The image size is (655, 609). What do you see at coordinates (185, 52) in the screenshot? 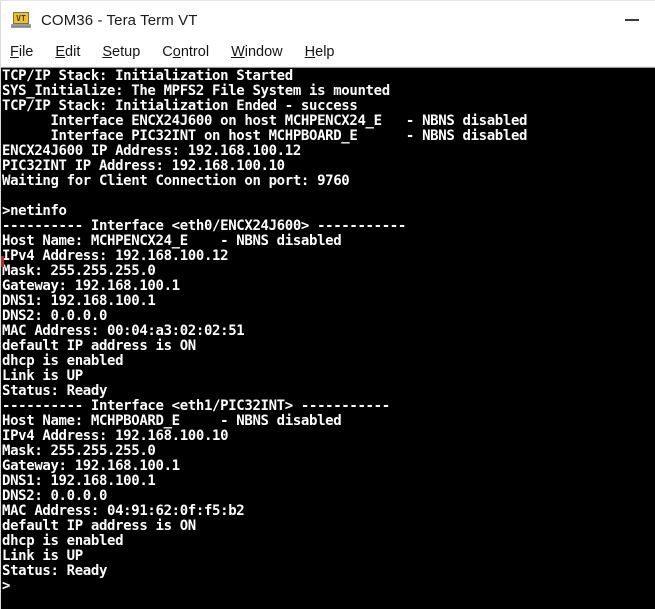
I see `menu-item-control: Control` at bounding box center [185, 52].